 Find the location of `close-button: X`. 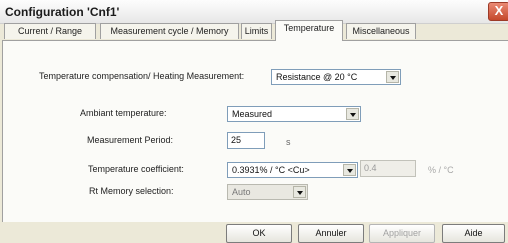

close-button: X is located at coordinates (498, 11).